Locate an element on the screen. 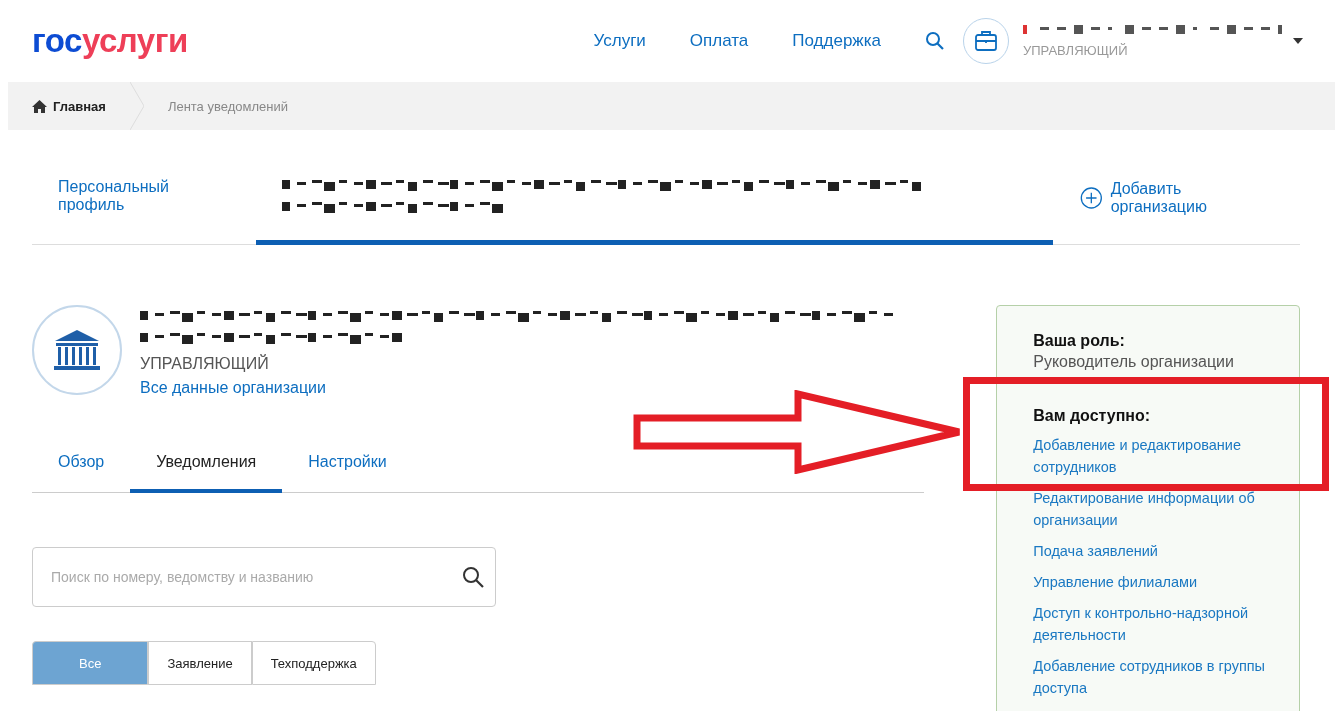  breadcrumb-link: Лента уведомлений is located at coordinates (227, 106).